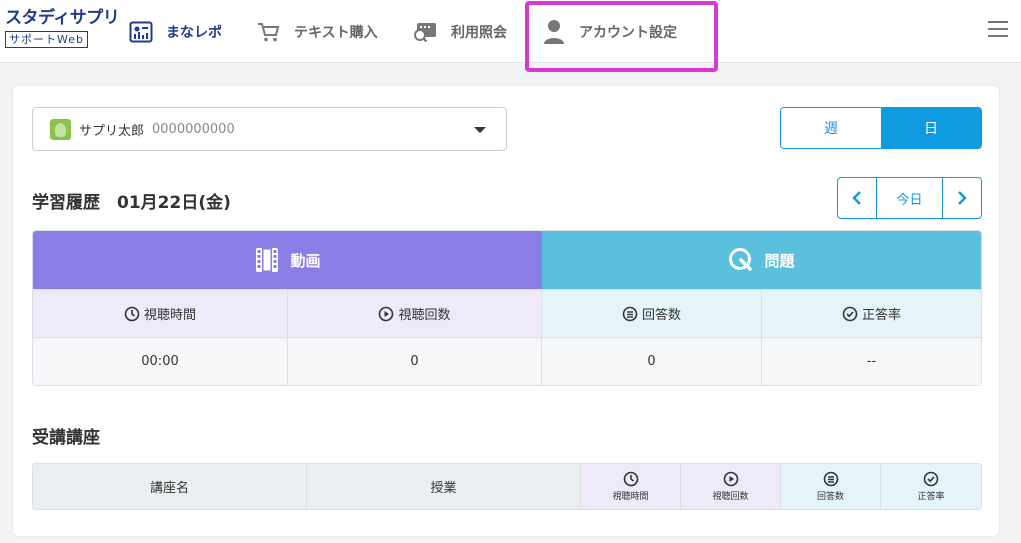 Image resolution: width=1021 pixels, height=543 pixels. Describe the element at coordinates (444, 486) in the screenshot. I see `col-lesson: 授業` at that location.